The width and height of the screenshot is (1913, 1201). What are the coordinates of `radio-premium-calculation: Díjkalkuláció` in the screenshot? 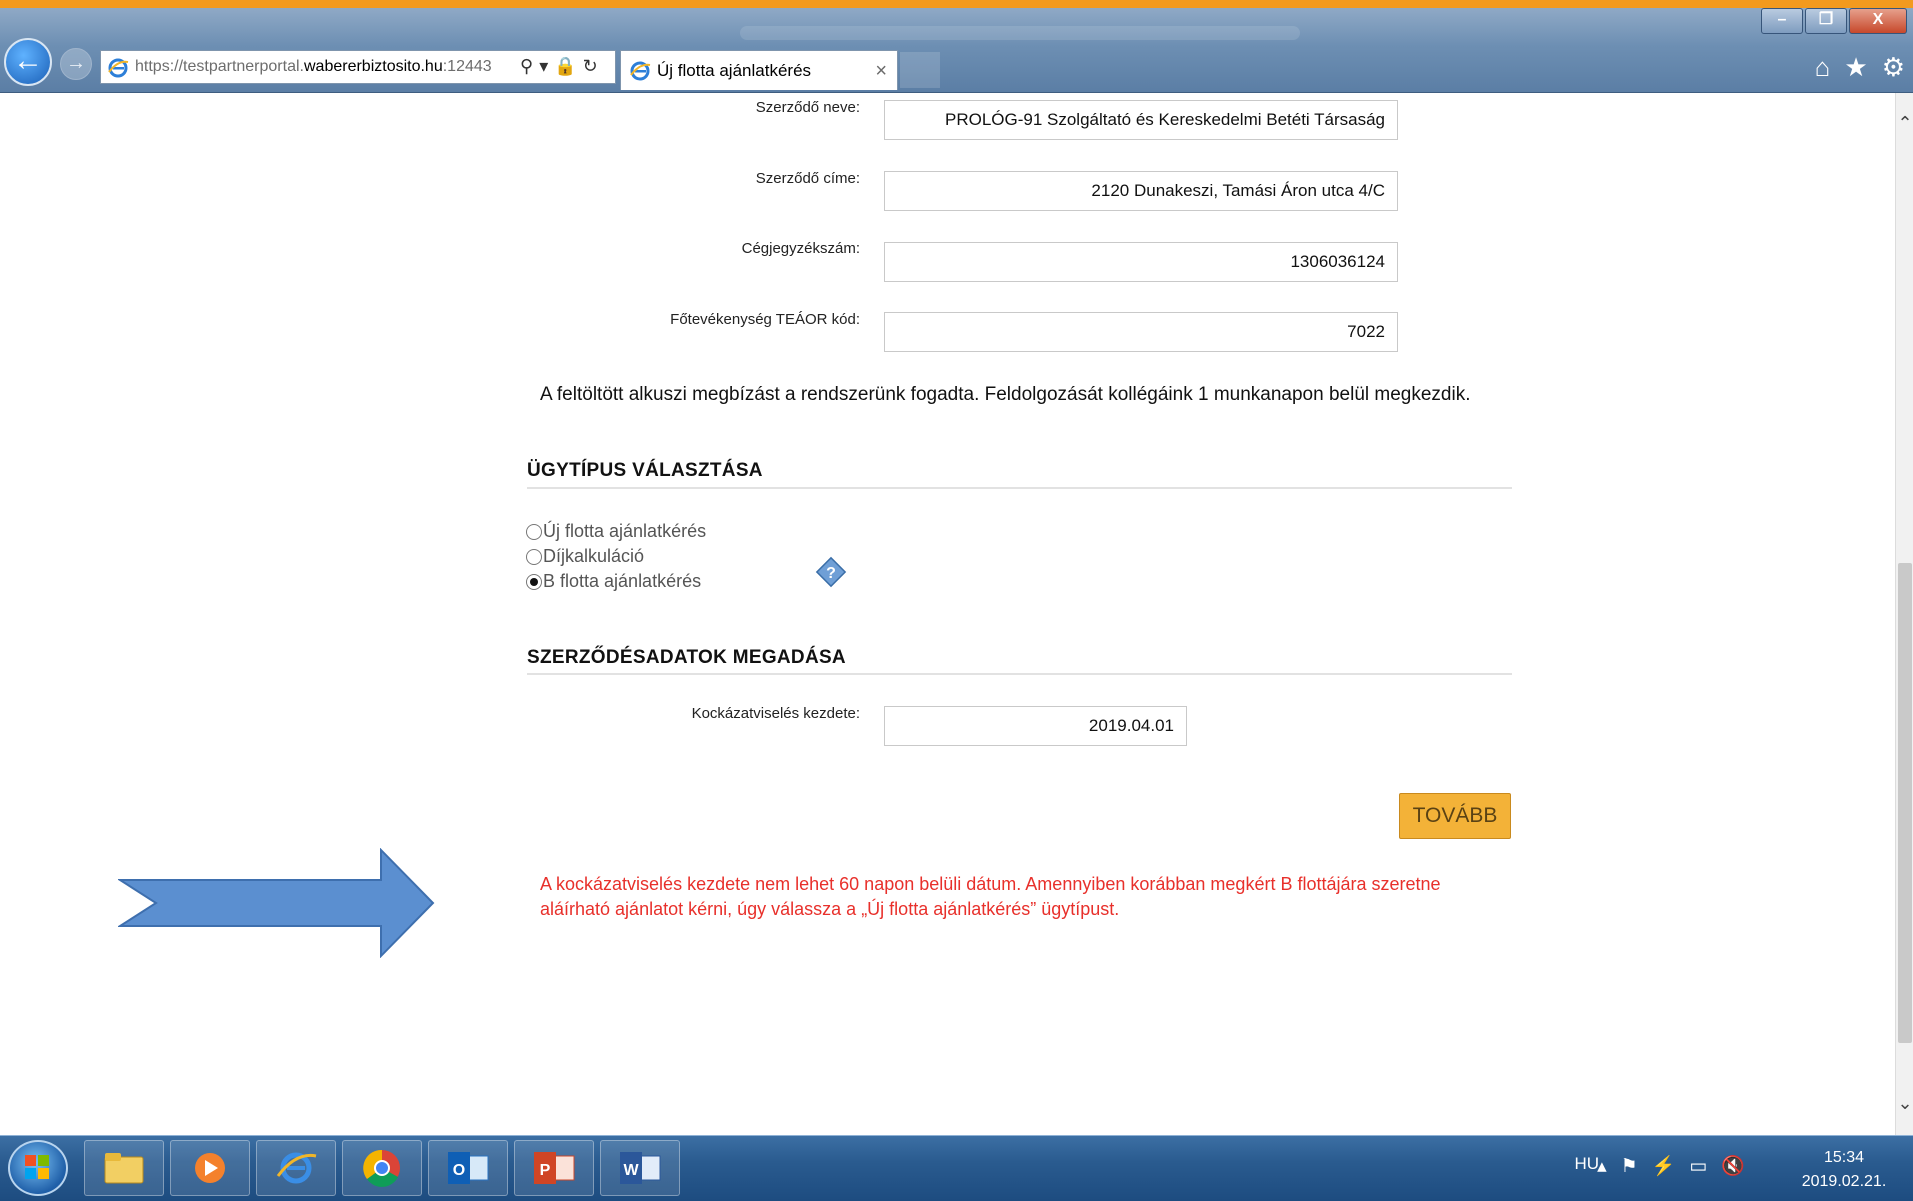 It's located at (585, 556).